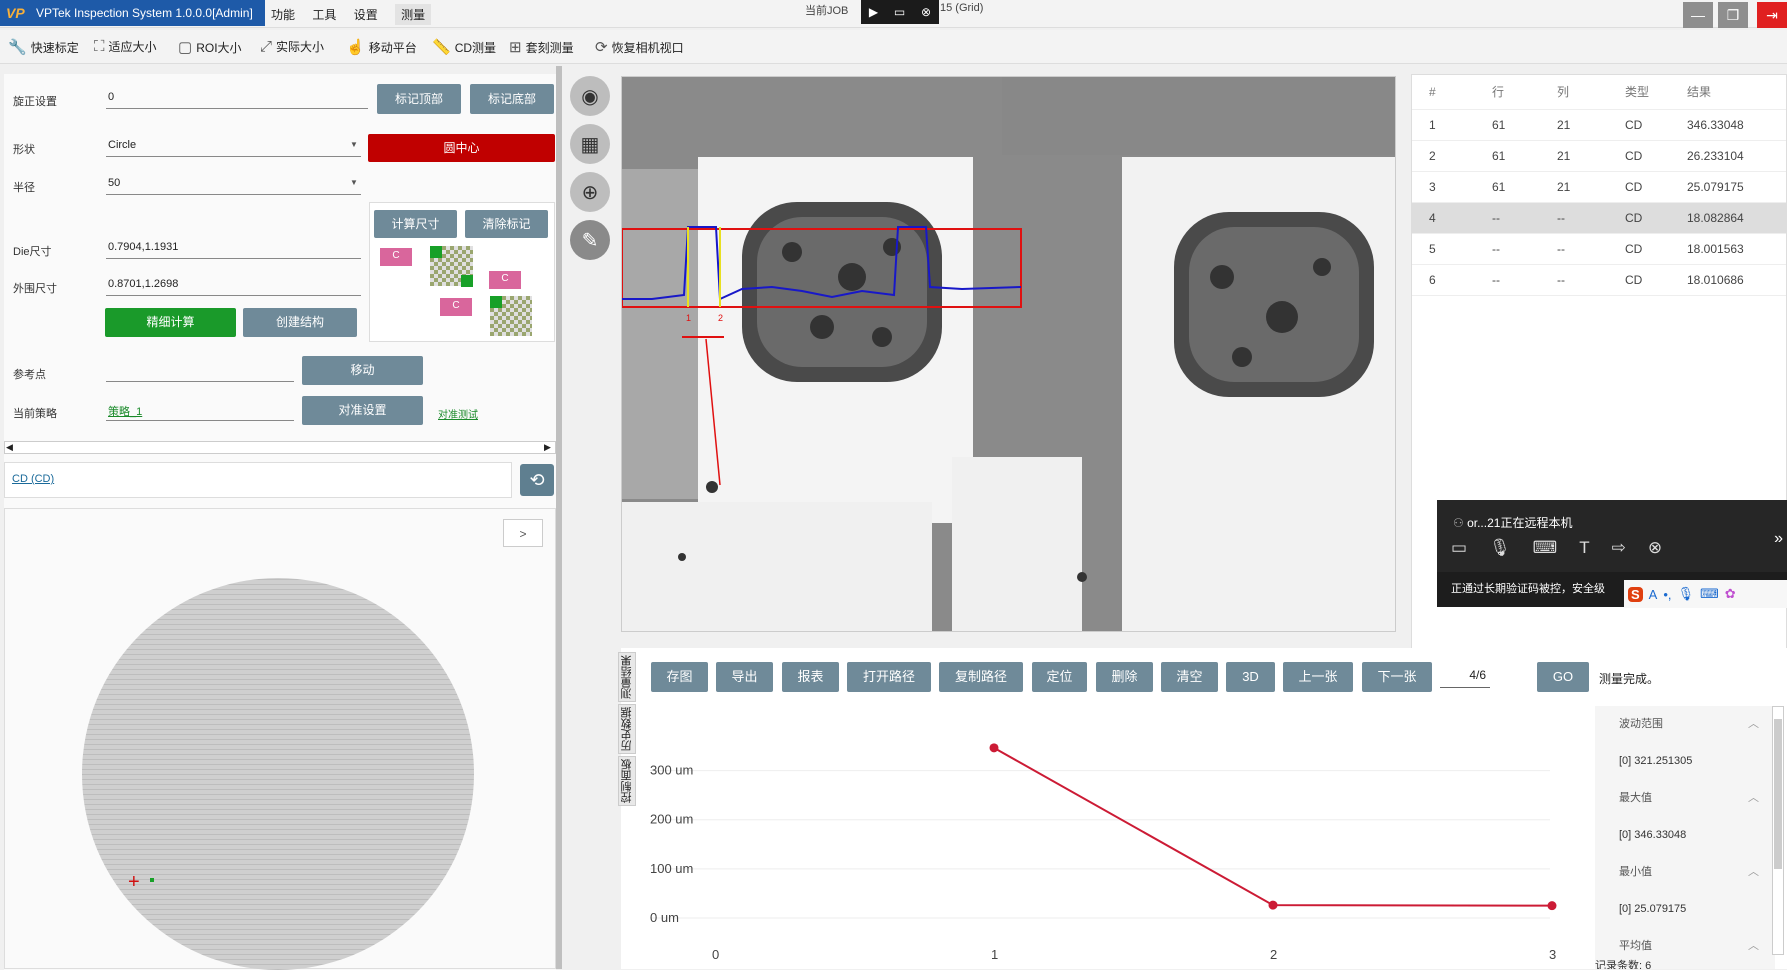  Describe the element at coordinates (233, 249) in the screenshot. I see `die-size-input: 0.7904,1.1931` at that location.